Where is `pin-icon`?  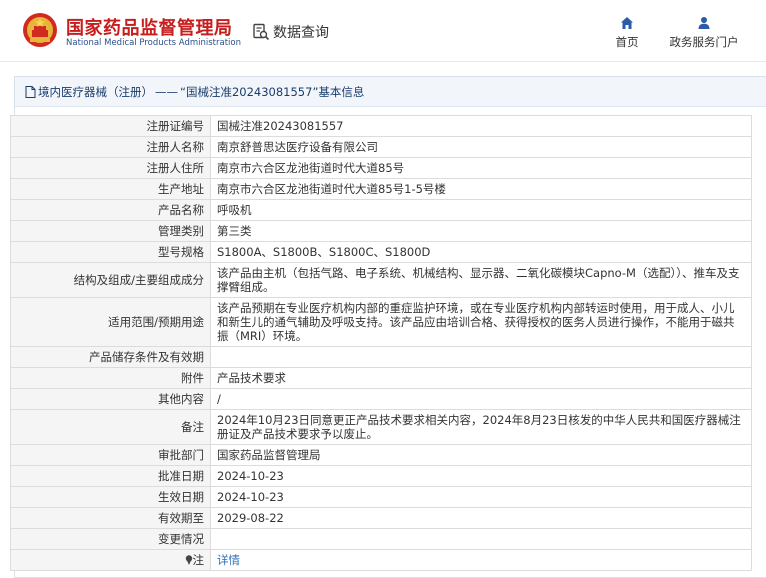
pin-icon is located at coordinates (188, 560).